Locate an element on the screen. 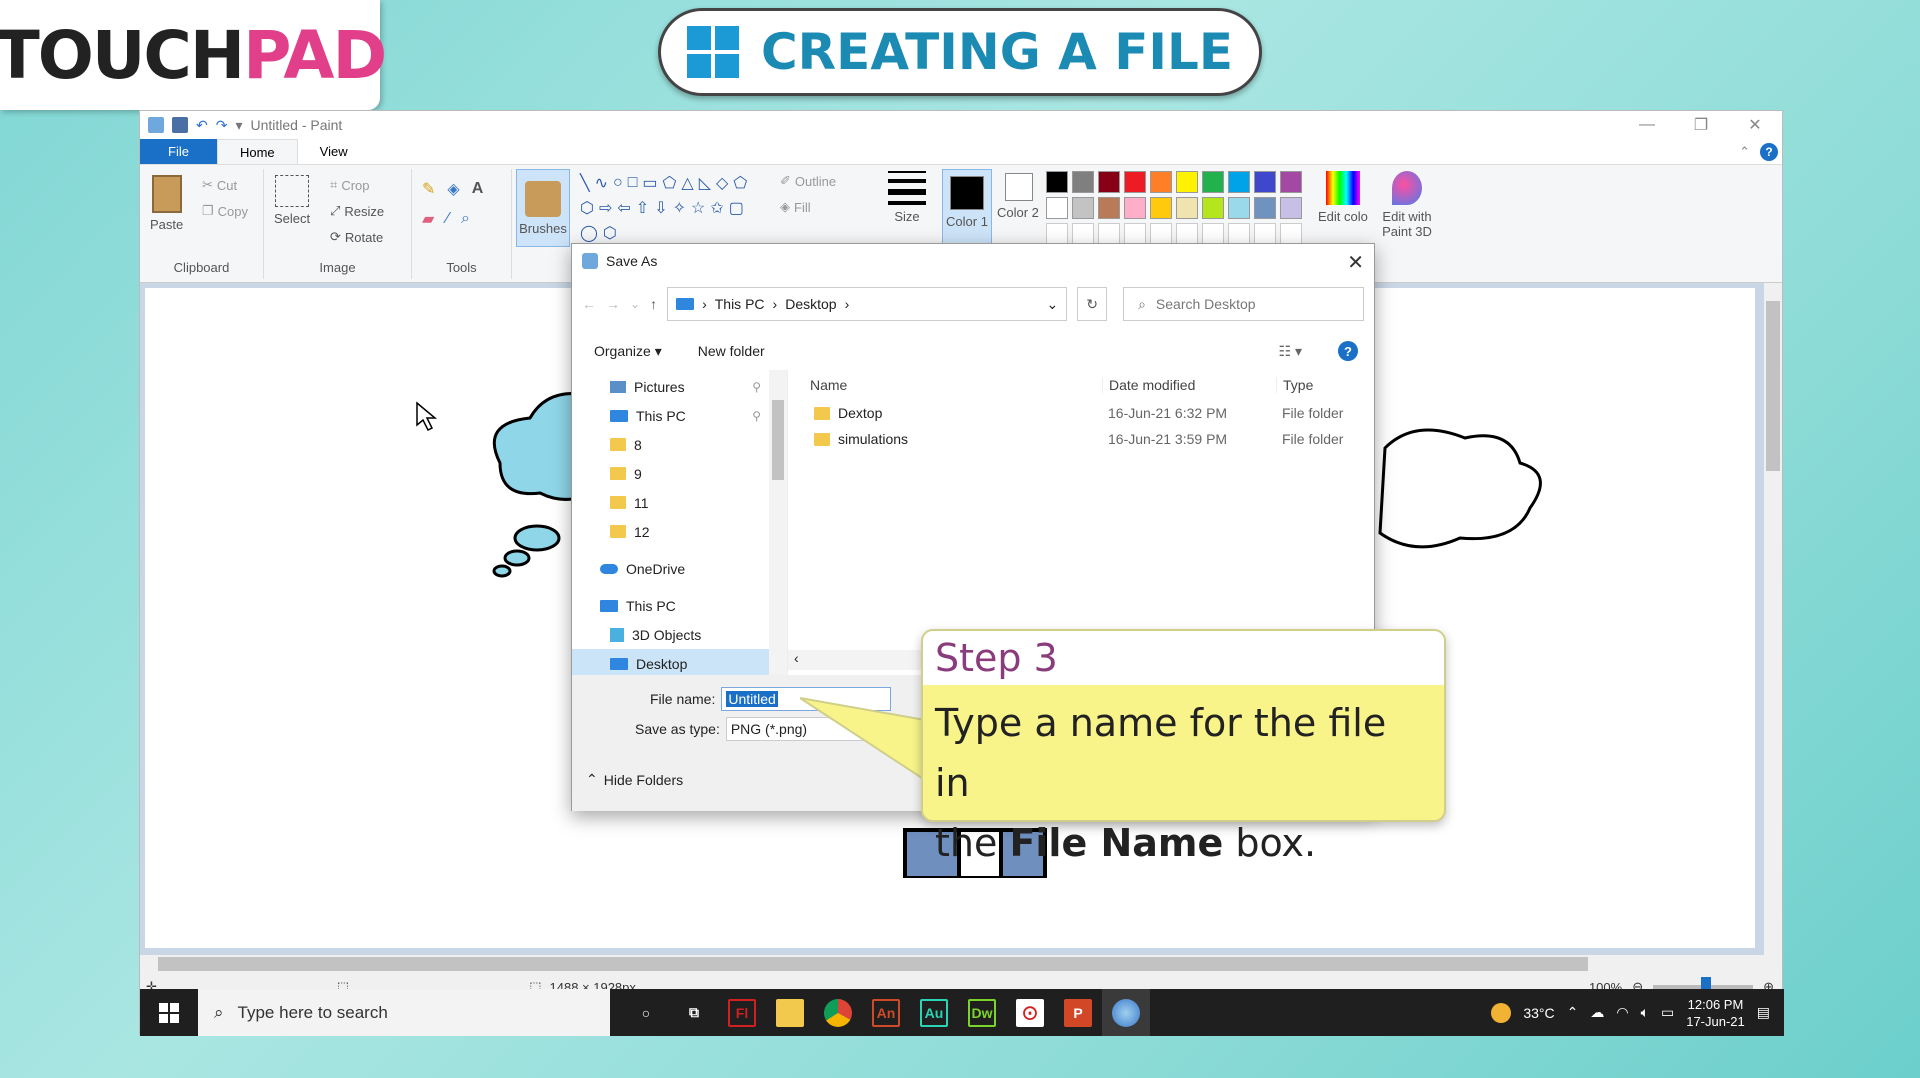 The image size is (1920, 1078). dreamweaver-app-icon: Dw is located at coordinates (982, 1012).